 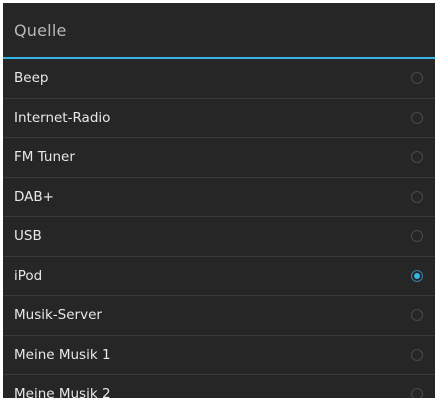 What do you see at coordinates (219, 316) in the screenshot?
I see `source-option-musik-server: Musik-Server` at bounding box center [219, 316].